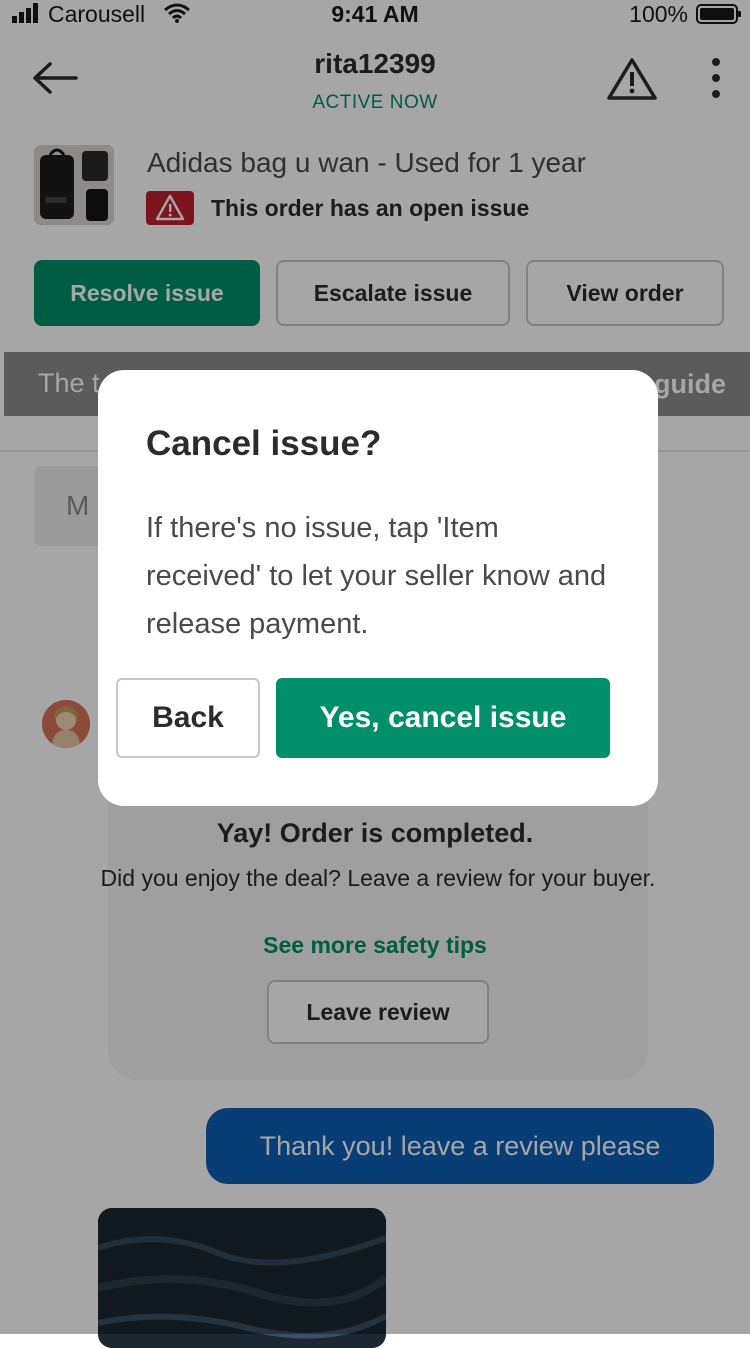 The image size is (750, 1348). What do you see at coordinates (443, 718) in the screenshot?
I see `confirm-cancel-issue-button: Yes, cancel issue` at bounding box center [443, 718].